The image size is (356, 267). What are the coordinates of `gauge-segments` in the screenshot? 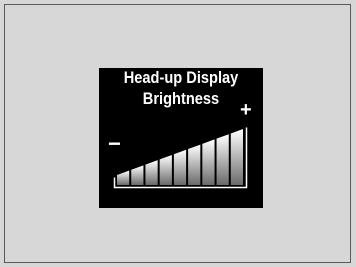 It's located at (180, 157).